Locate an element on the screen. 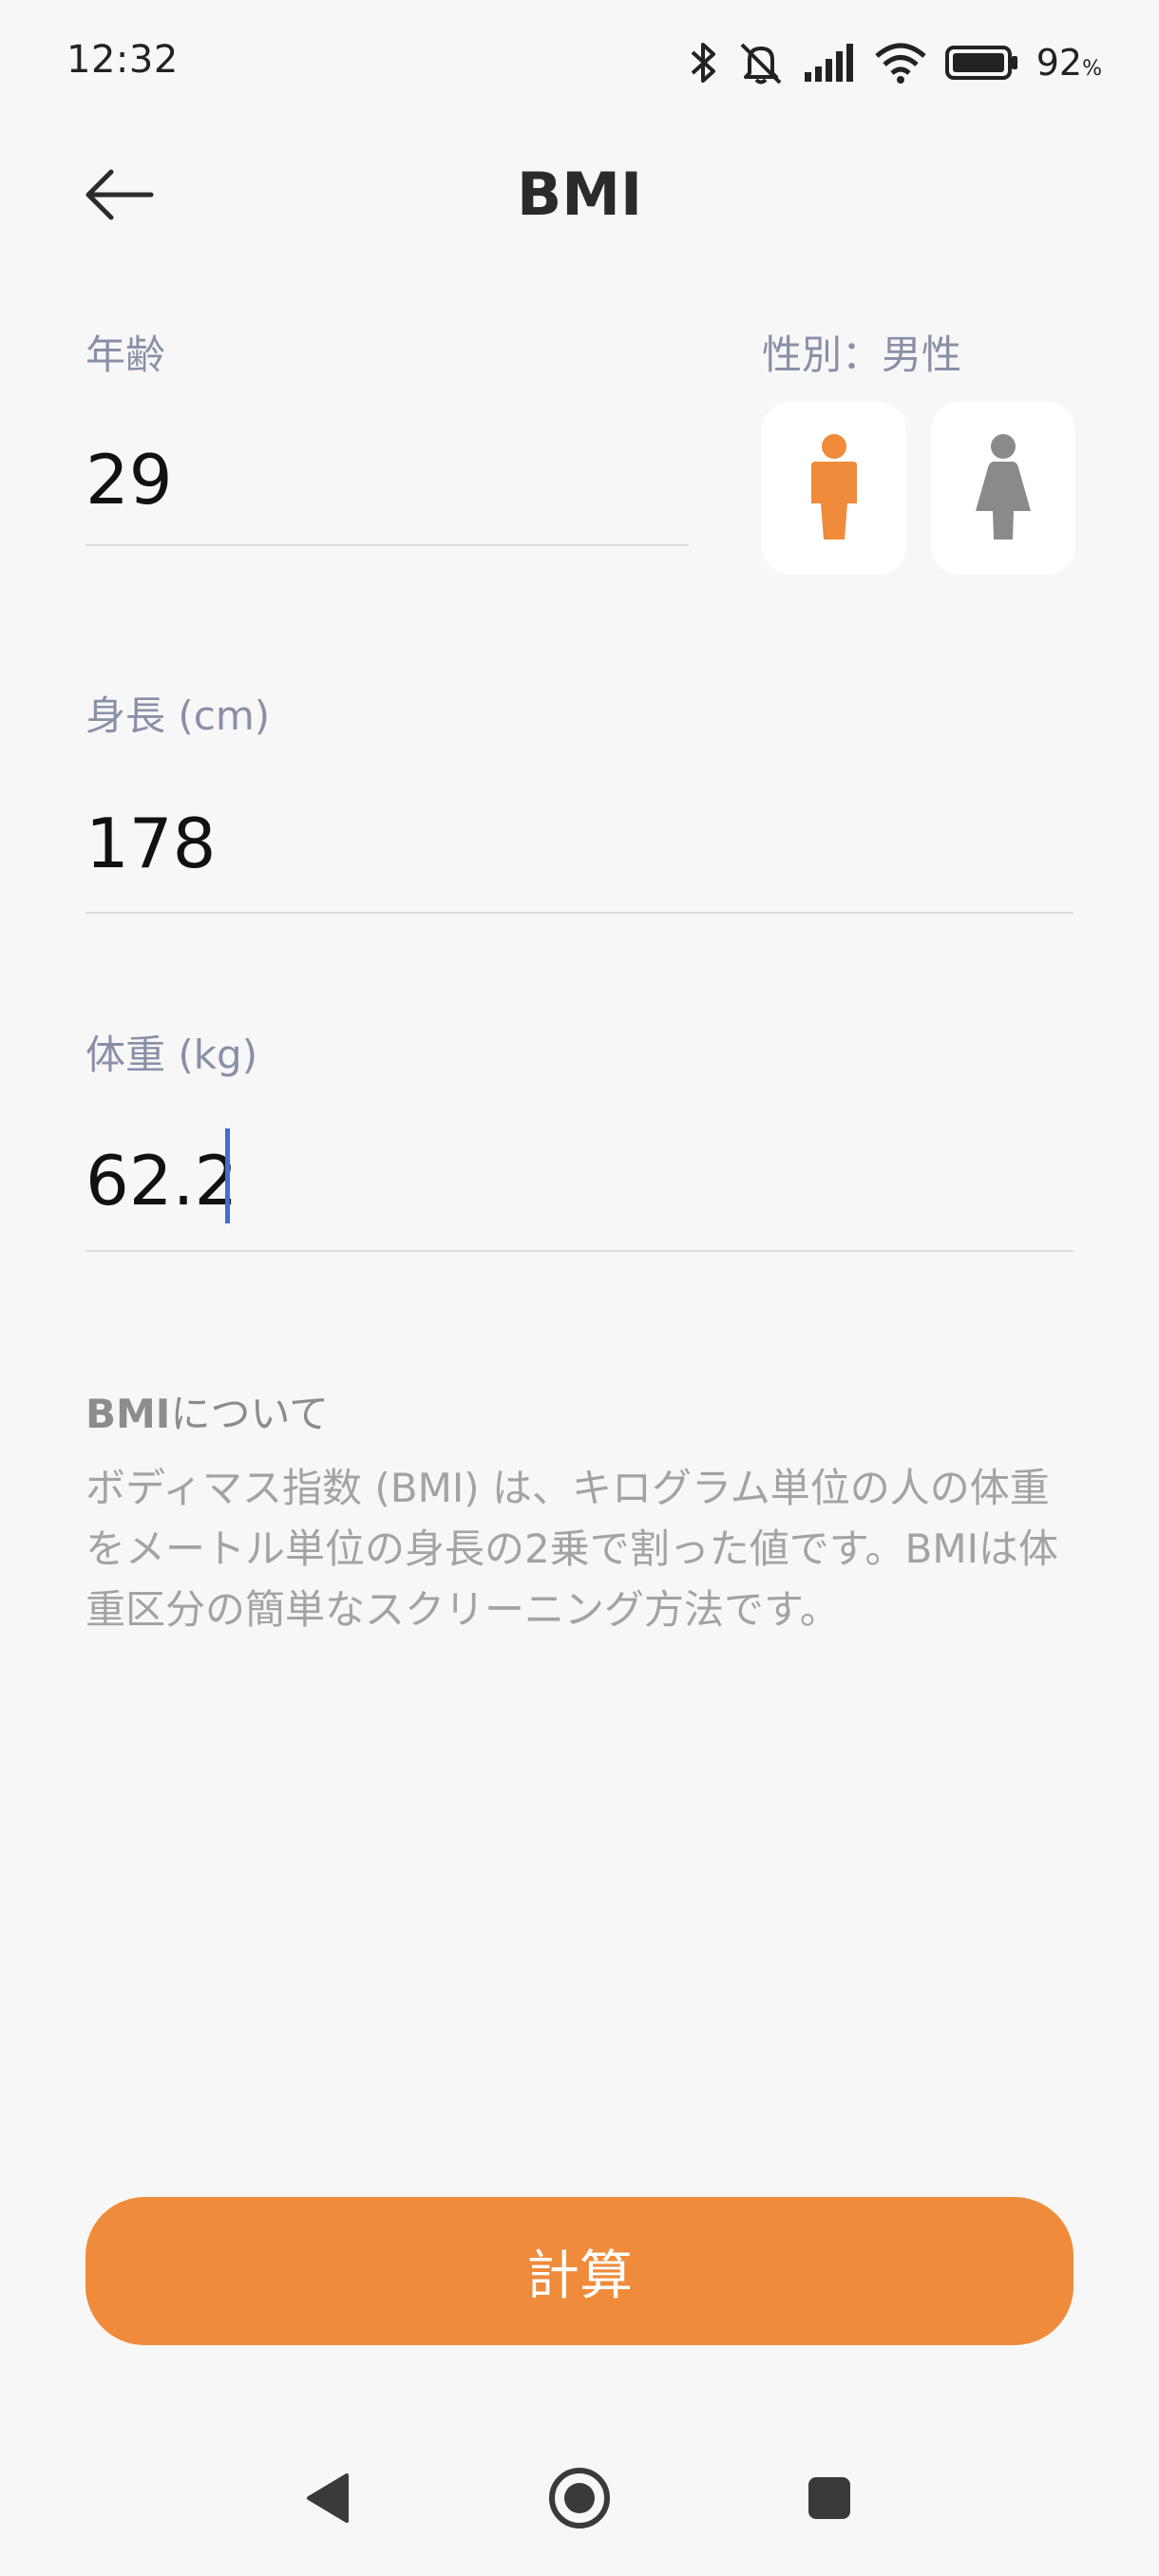  page-title: BMI is located at coordinates (579, 194).